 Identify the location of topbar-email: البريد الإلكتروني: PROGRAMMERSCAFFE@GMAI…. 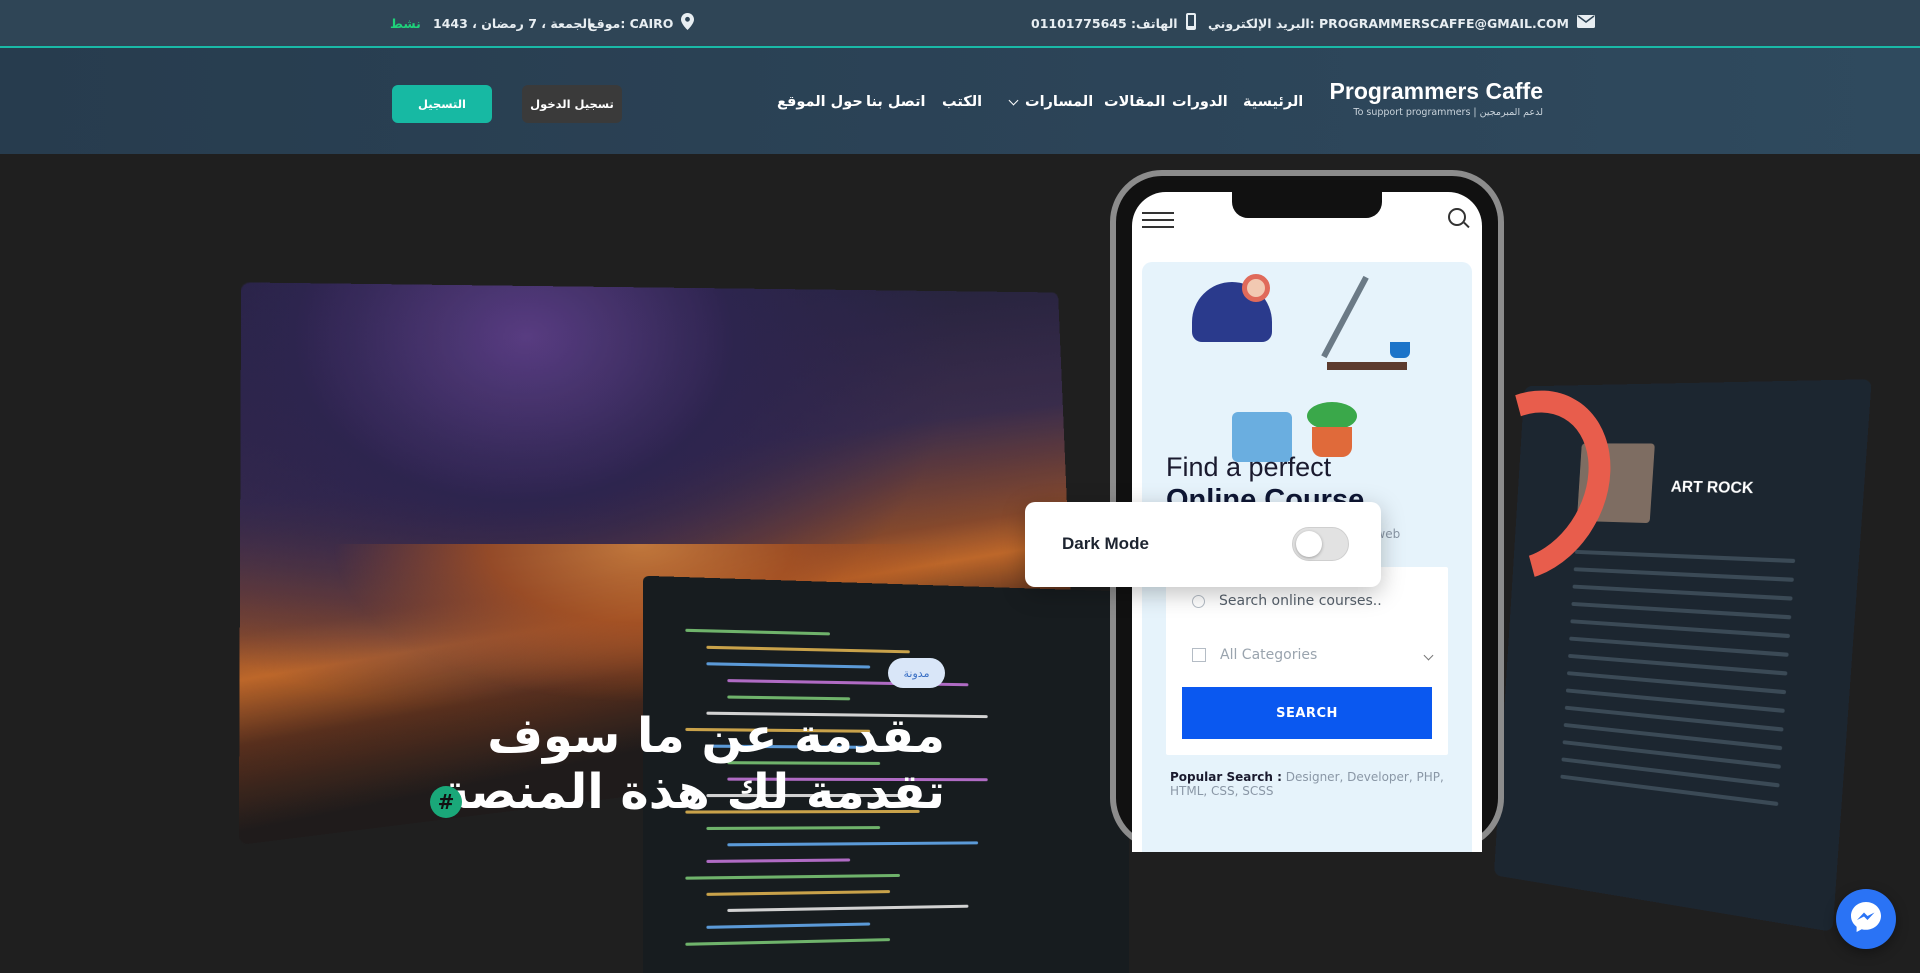
(1401, 23).